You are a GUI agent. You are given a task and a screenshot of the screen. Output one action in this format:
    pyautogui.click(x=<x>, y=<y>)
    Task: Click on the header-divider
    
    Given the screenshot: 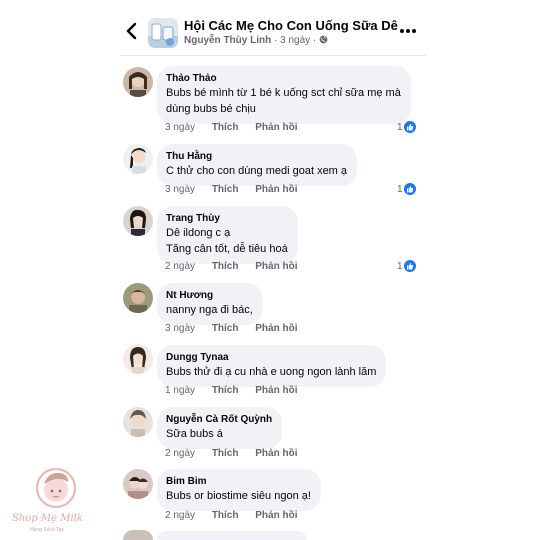 What is the action you would take?
    pyautogui.click(x=273, y=55)
    